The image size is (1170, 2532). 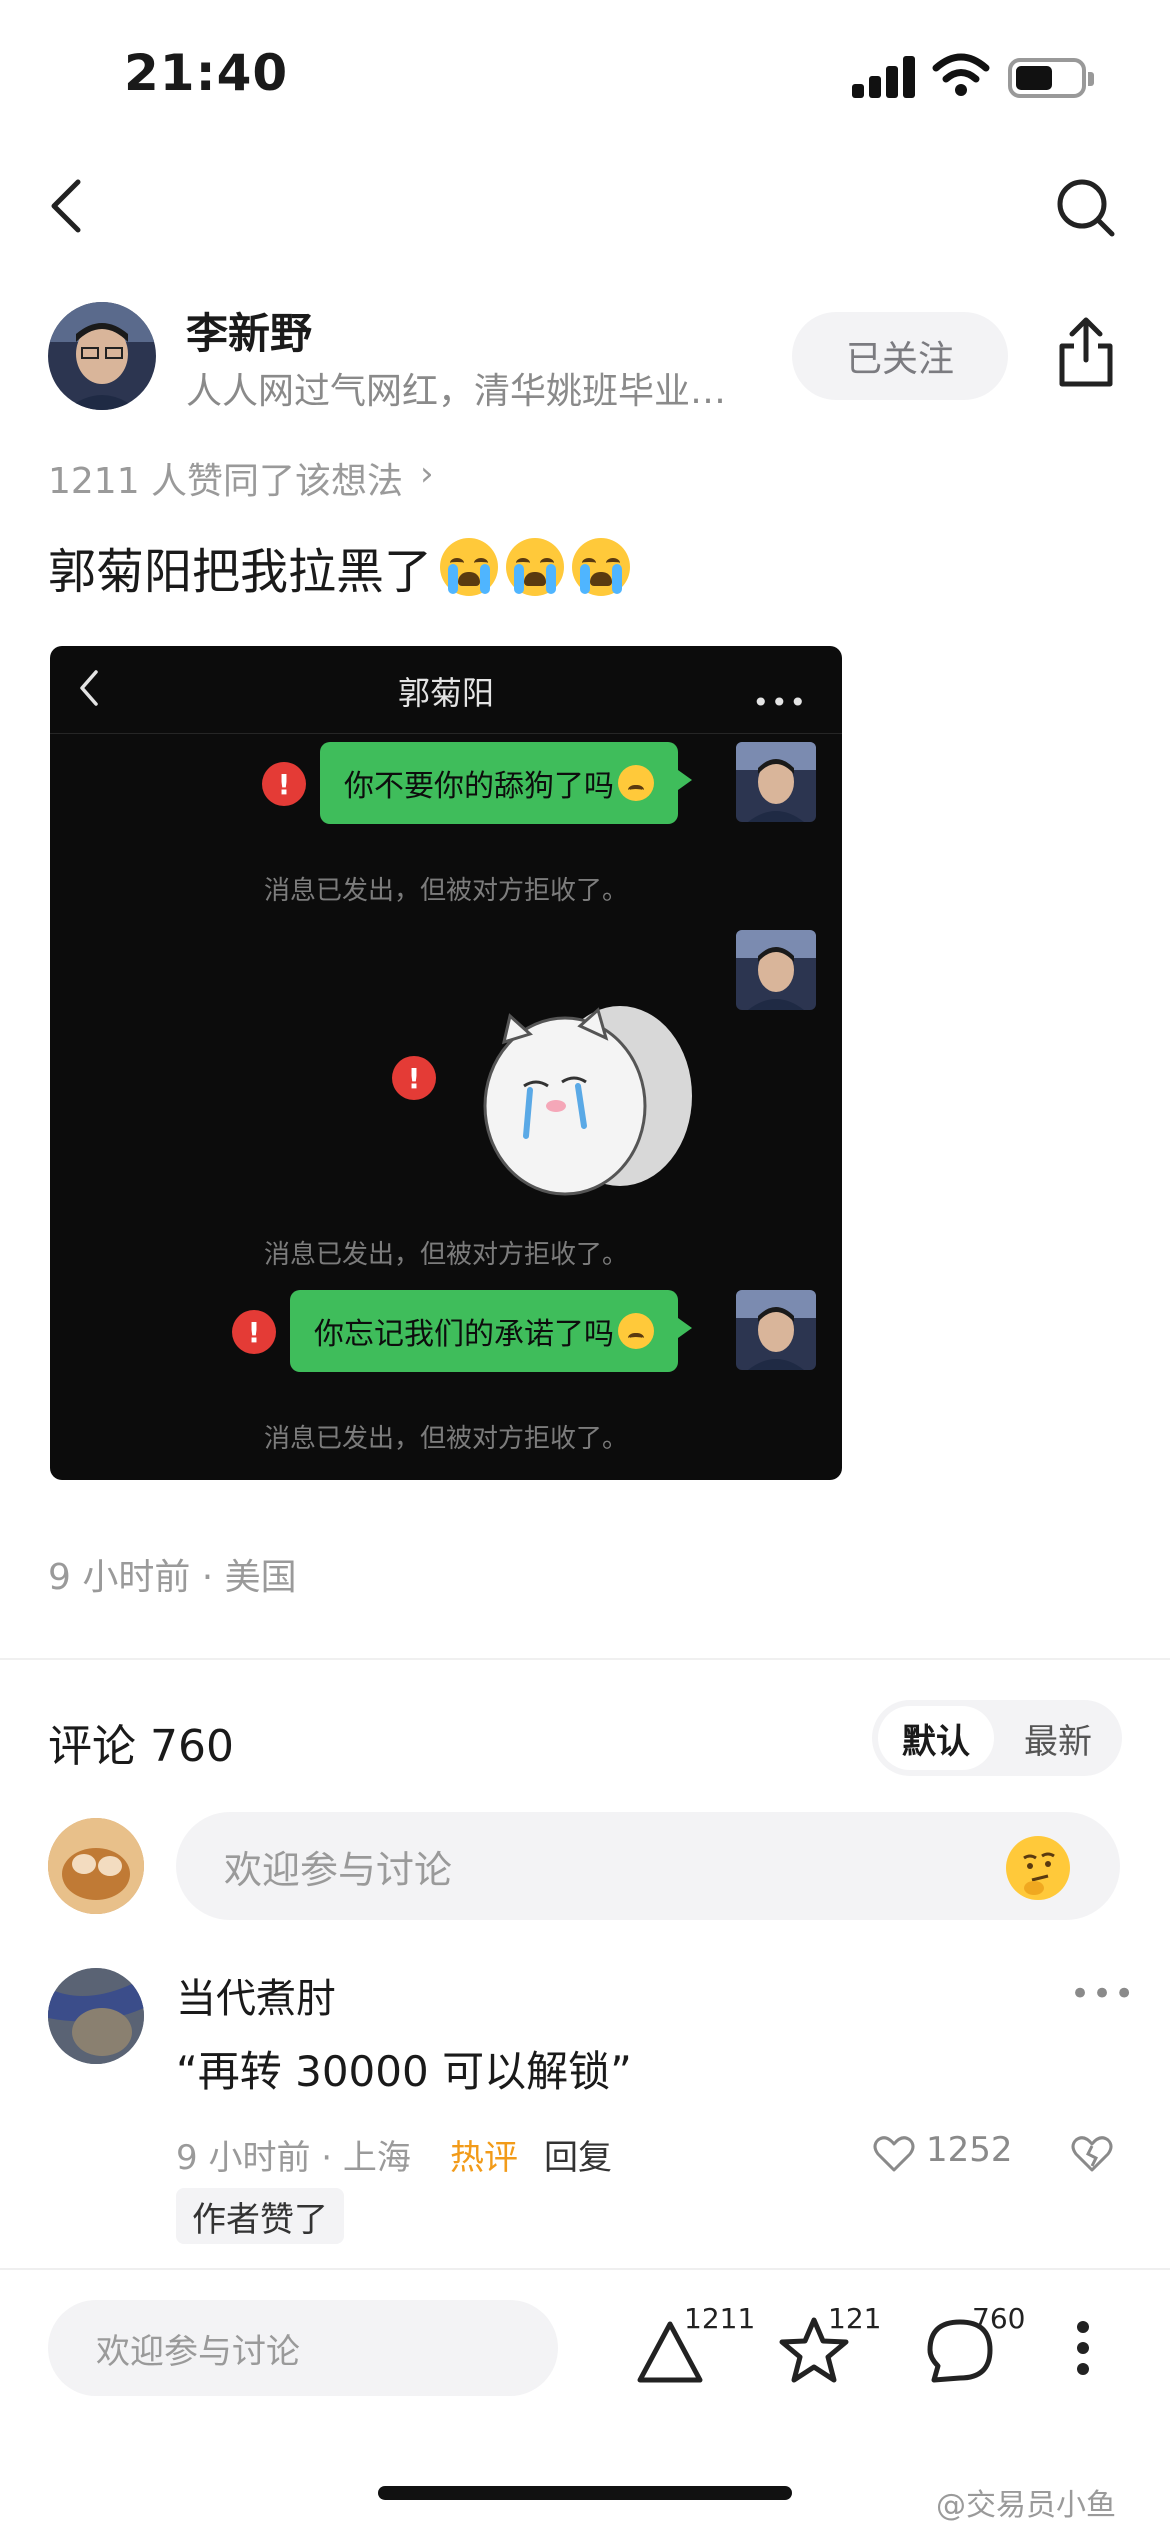 I want to click on bottom-bar-divider, so click(x=585, y=2269).